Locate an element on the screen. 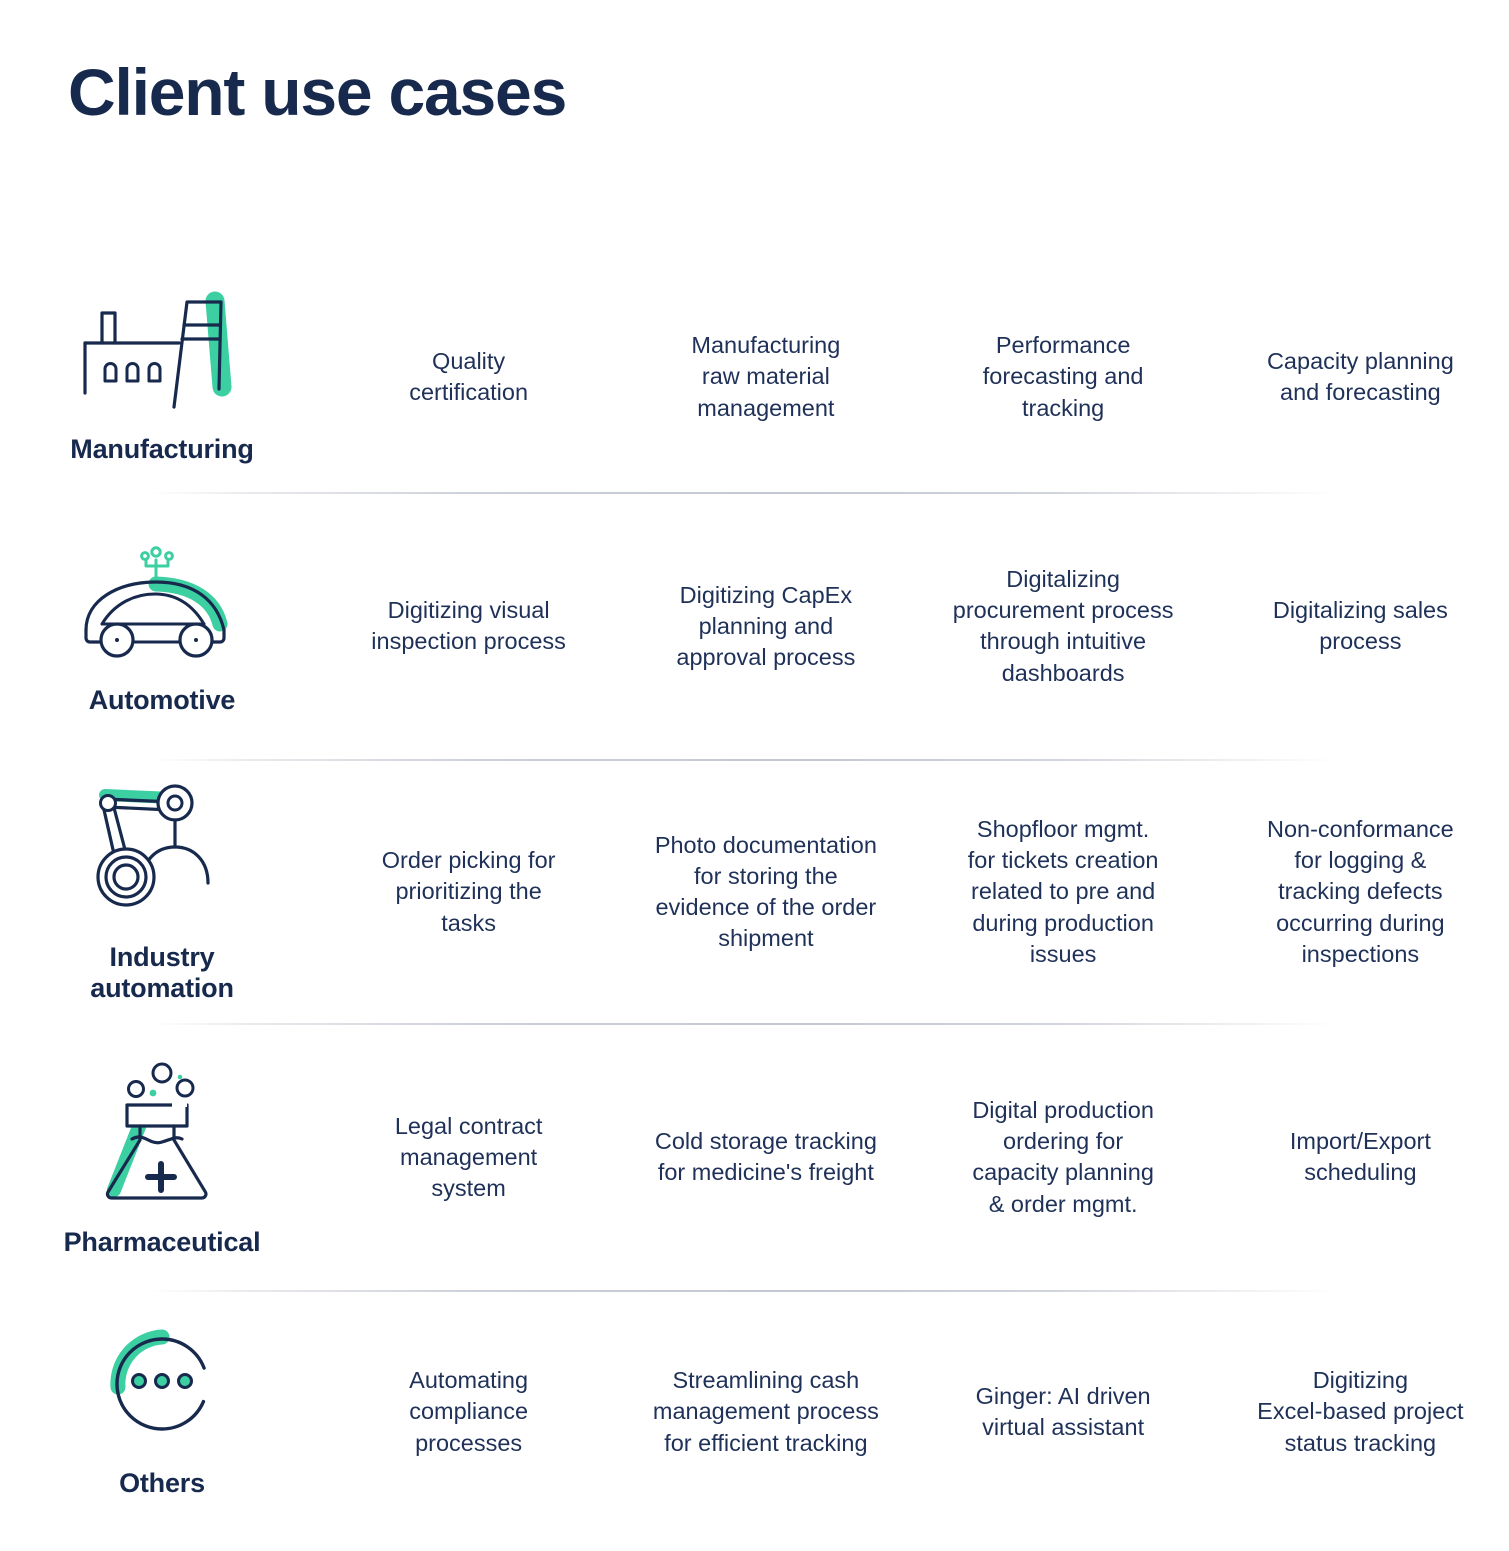 This screenshot has width=1509, height=1551. industry-cell-industry-automation: Industry automation is located at coordinates (160, 892).